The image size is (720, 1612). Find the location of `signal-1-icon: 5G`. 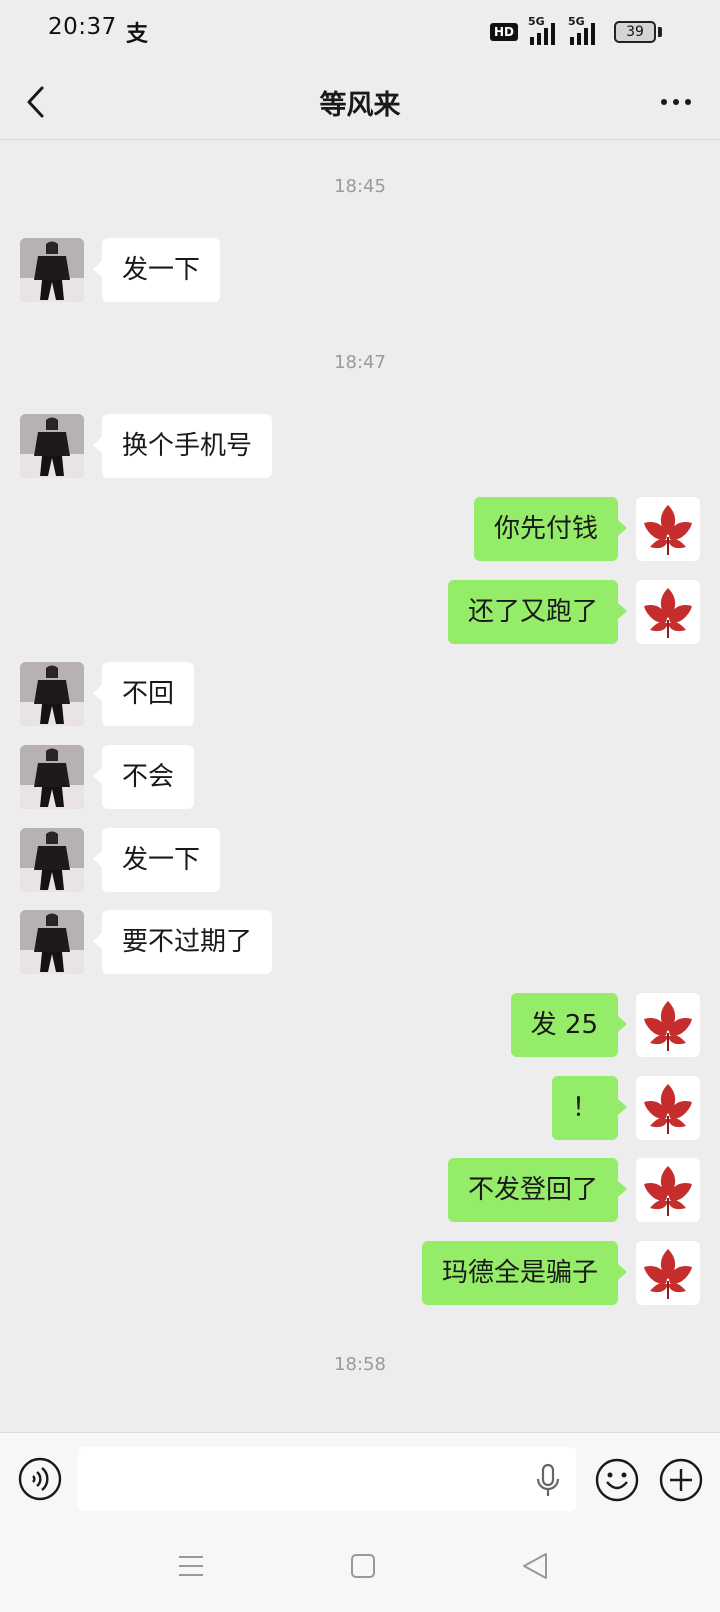

signal-1-icon: 5G is located at coordinates (543, 30).